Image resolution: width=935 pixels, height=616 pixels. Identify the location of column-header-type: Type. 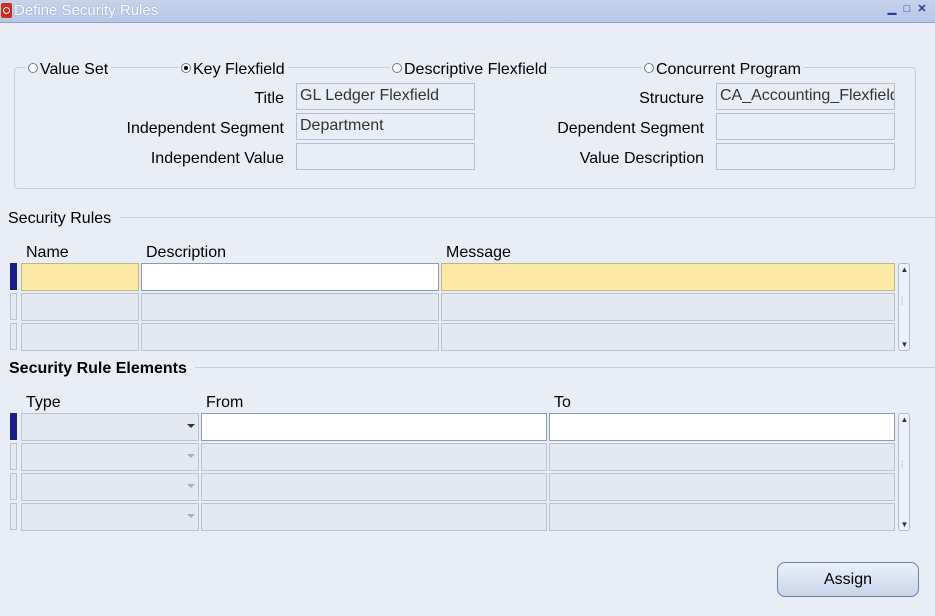
(43, 402).